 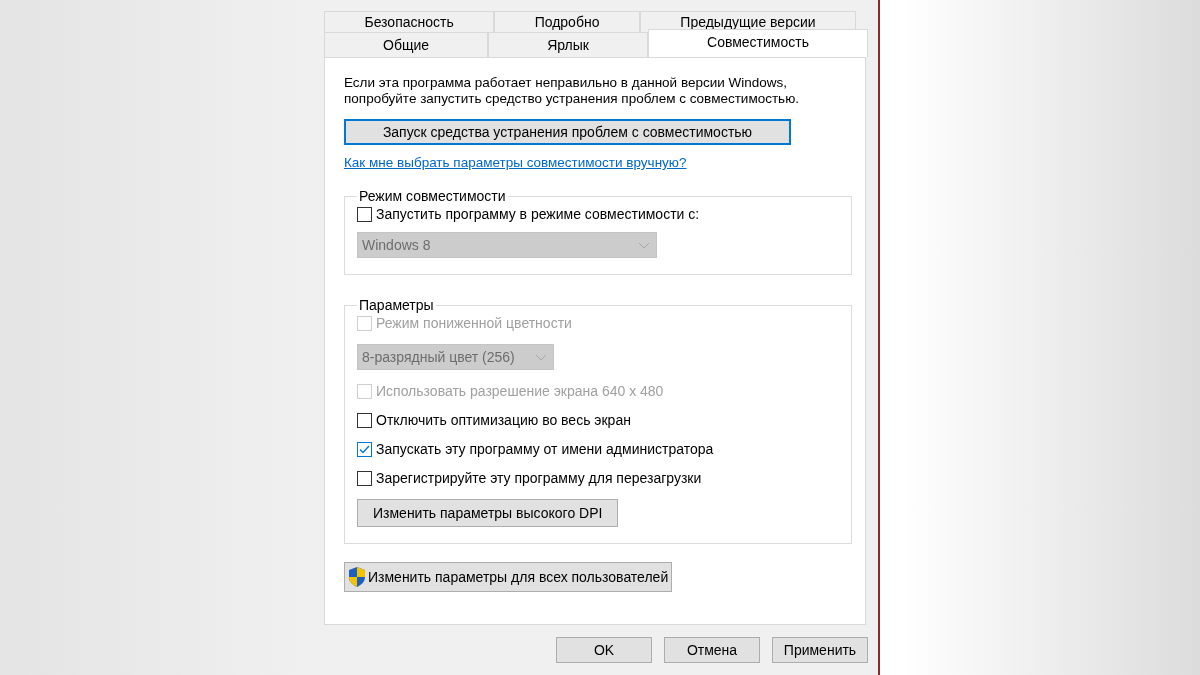 What do you see at coordinates (712, 650) in the screenshot?
I see `dialog-button: Отмена` at bounding box center [712, 650].